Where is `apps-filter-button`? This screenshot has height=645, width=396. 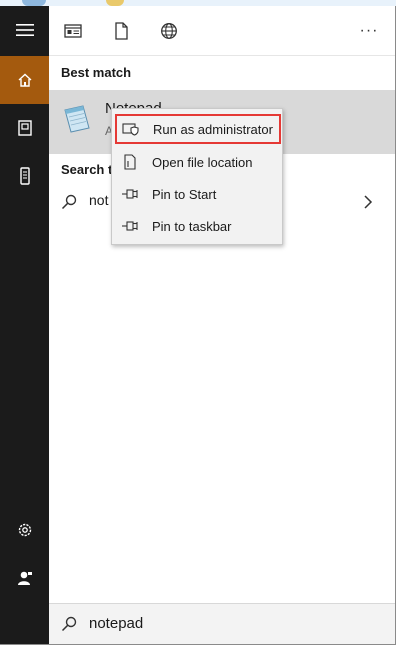 apps-filter-button is located at coordinates (73, 31).